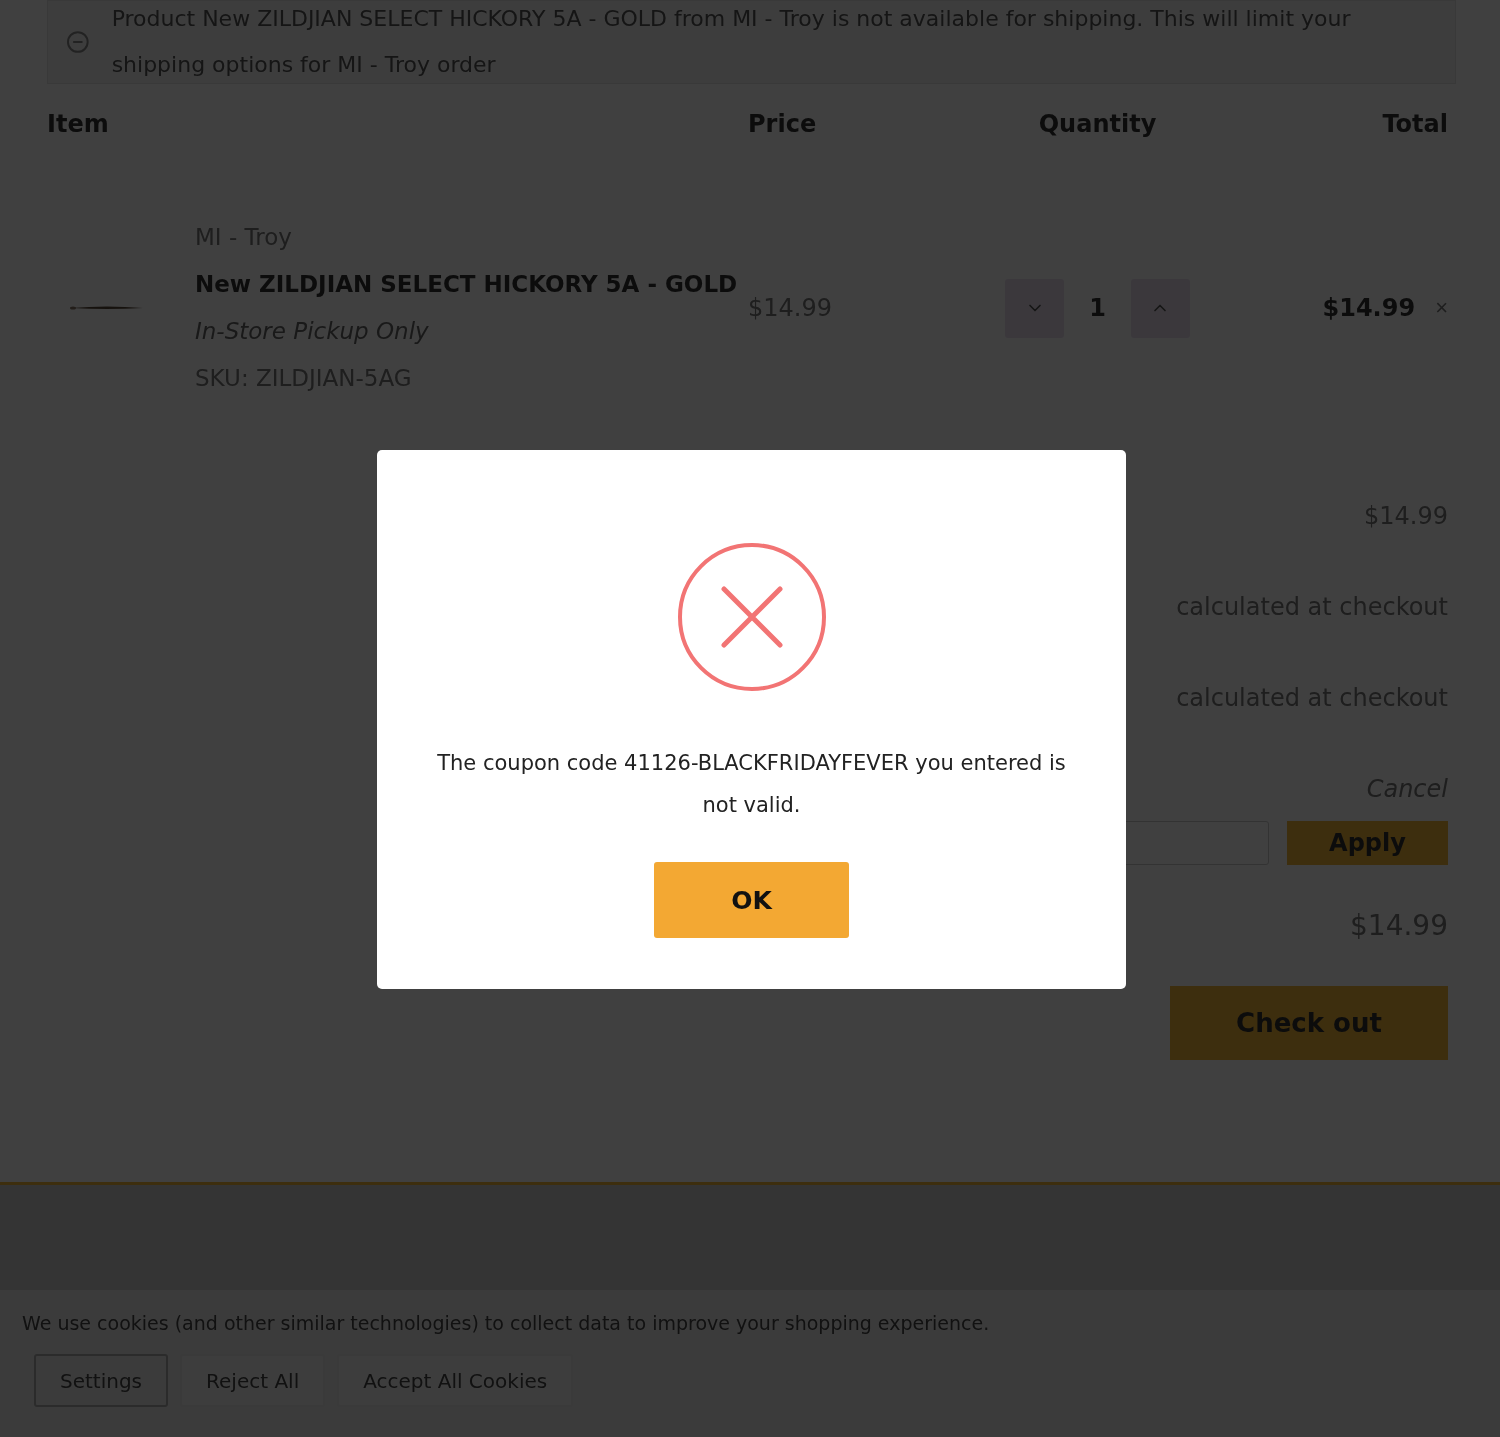  I want to click on ok-button: OK, so click(751, 900).